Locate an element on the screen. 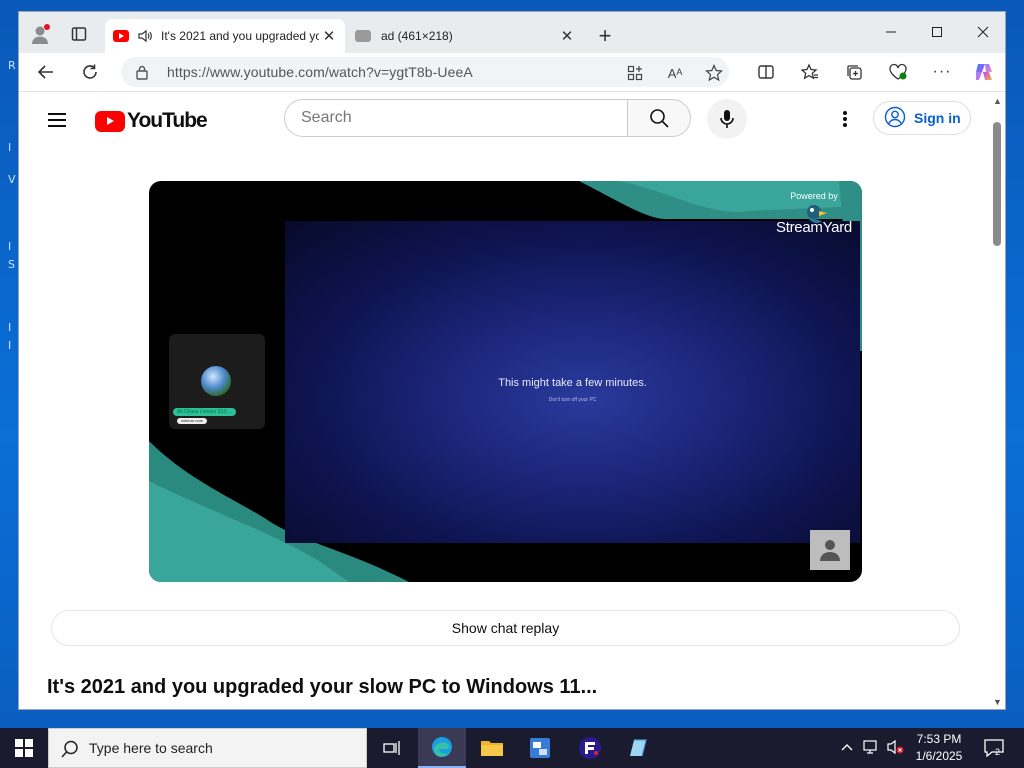 The image size is (1024, 768). youtube-favicon-icon is located at coordinates (121, 36).